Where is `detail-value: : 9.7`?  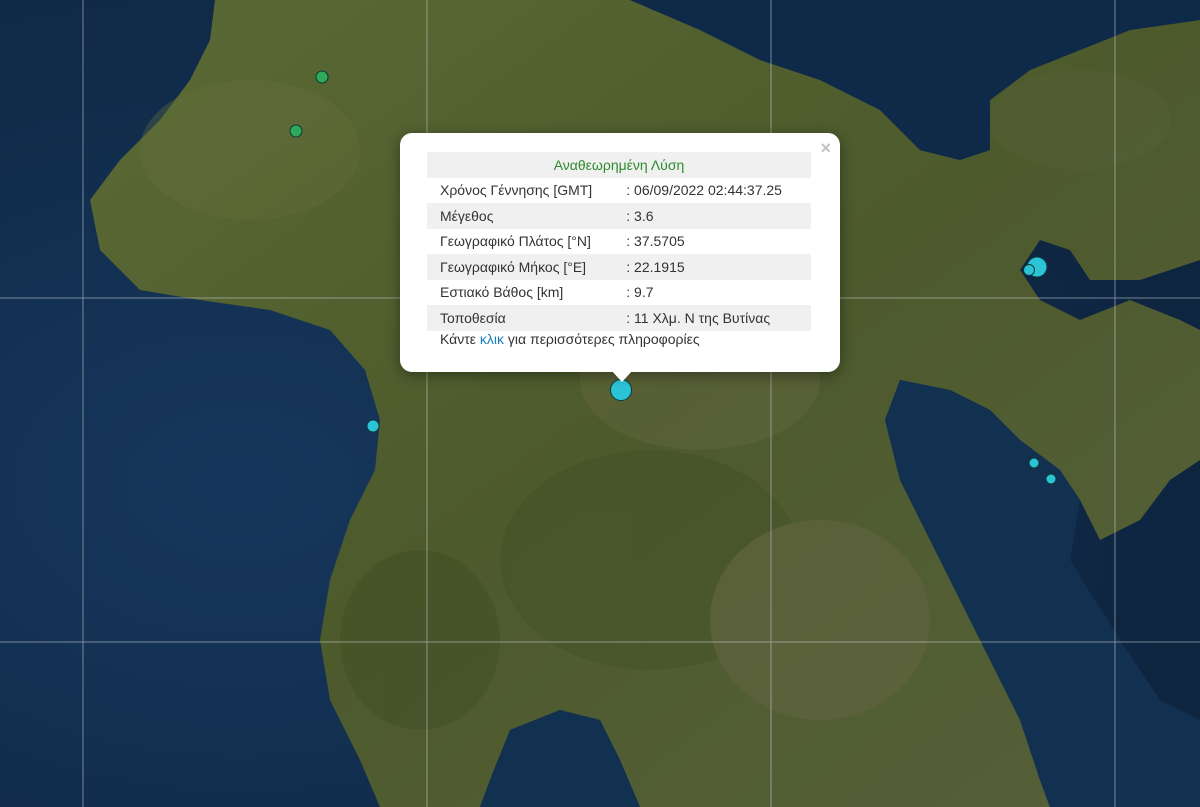 detail-value: : 9.7 is located at coordinates (640, 292).